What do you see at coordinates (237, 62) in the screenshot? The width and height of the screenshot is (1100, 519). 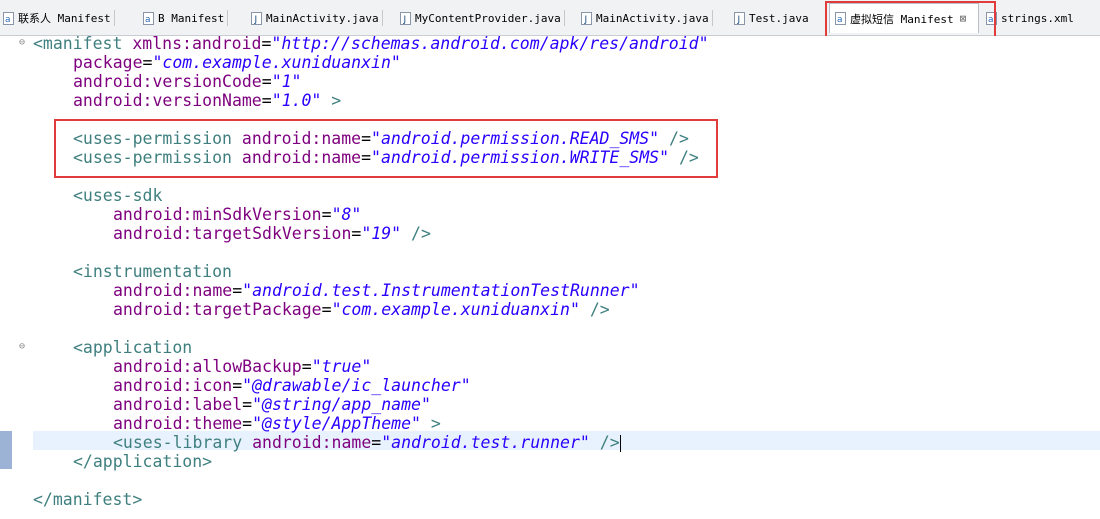 I see `code-line-2: package="com.example.xuniduanxin"` at bounding box center [237, 62].